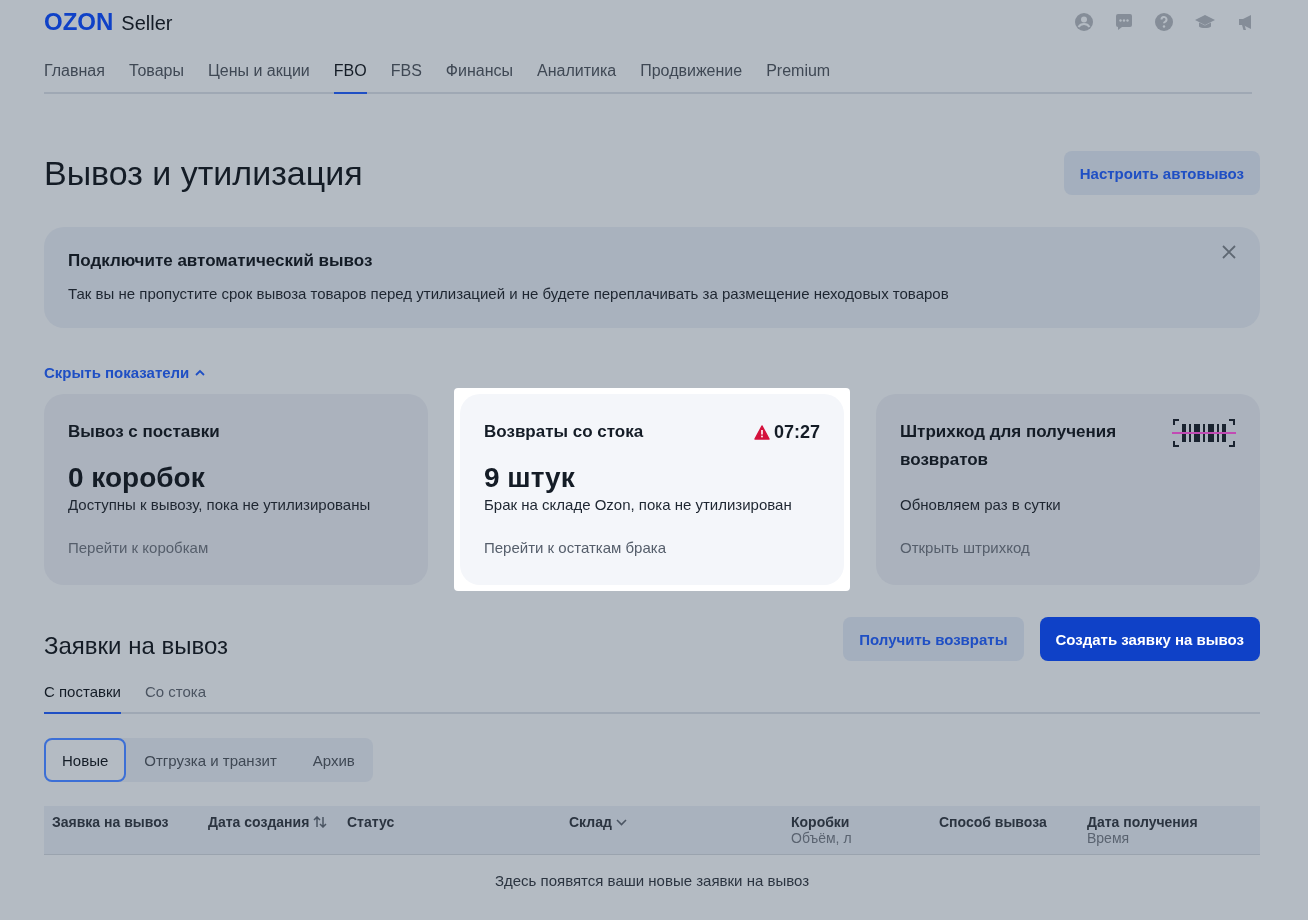  I want to click on chat-icon, so click(1124, 22).